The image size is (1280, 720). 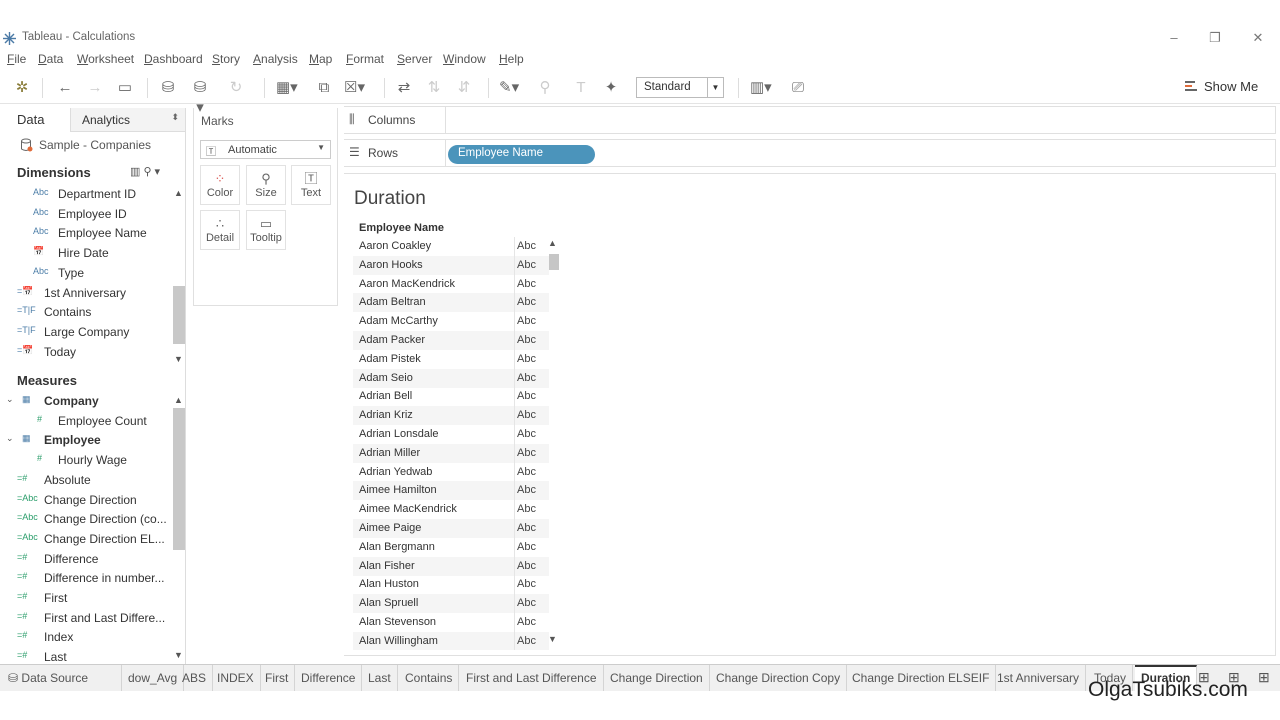 I want to click on measures-scrollbar-thumb, so click(x=179, y=479).